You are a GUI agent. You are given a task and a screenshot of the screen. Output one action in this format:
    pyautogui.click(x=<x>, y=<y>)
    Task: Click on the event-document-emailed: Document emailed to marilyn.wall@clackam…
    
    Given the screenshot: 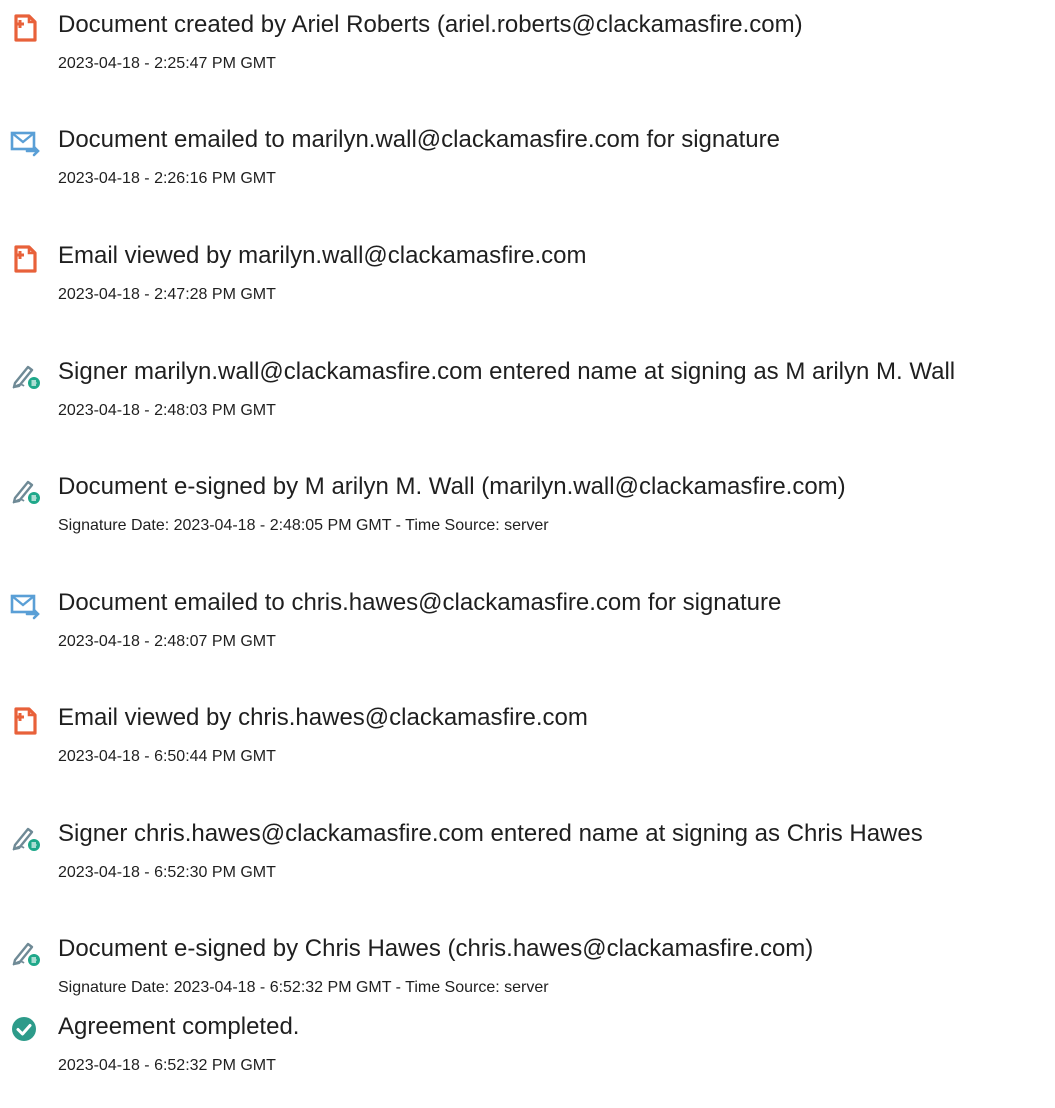 What is the action you would take?
    pyautogui.click(x=527, y=169)
    